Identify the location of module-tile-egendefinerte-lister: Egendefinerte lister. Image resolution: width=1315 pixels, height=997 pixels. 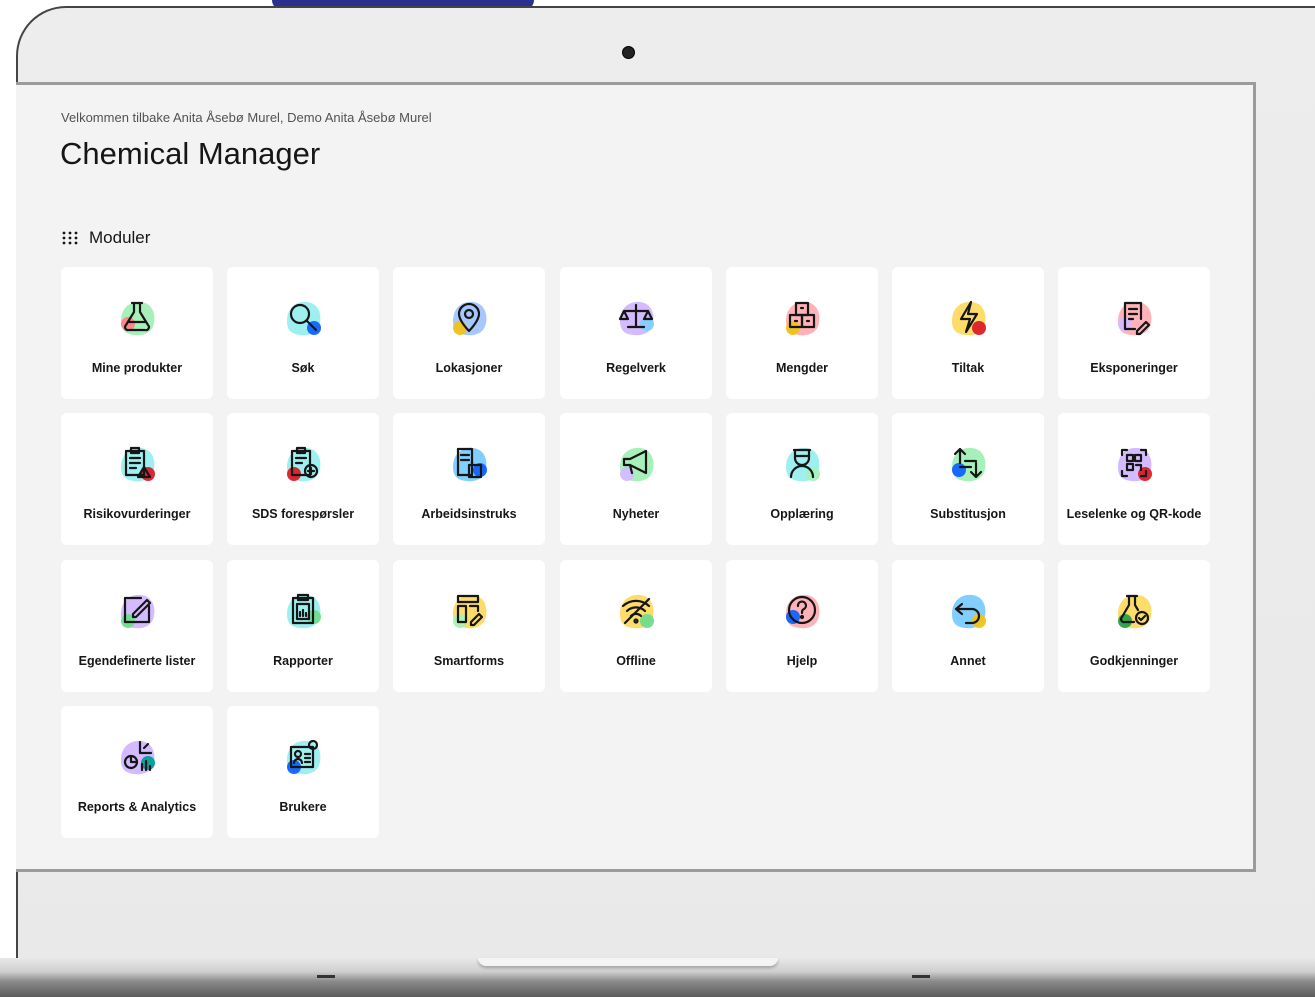
(137, 626).